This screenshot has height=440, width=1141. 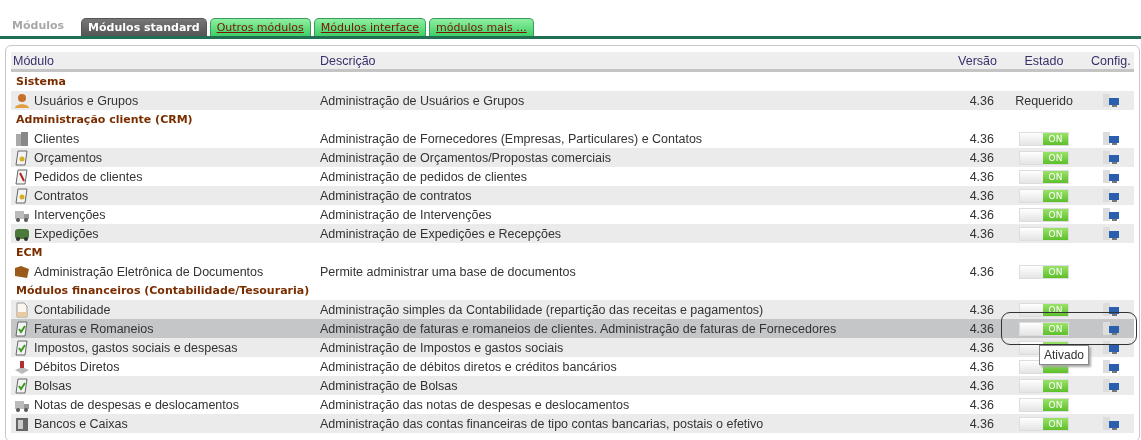 I want to click on module-description: Administração de débitos diretos e créditos bancários, so click(x=468, y=366).